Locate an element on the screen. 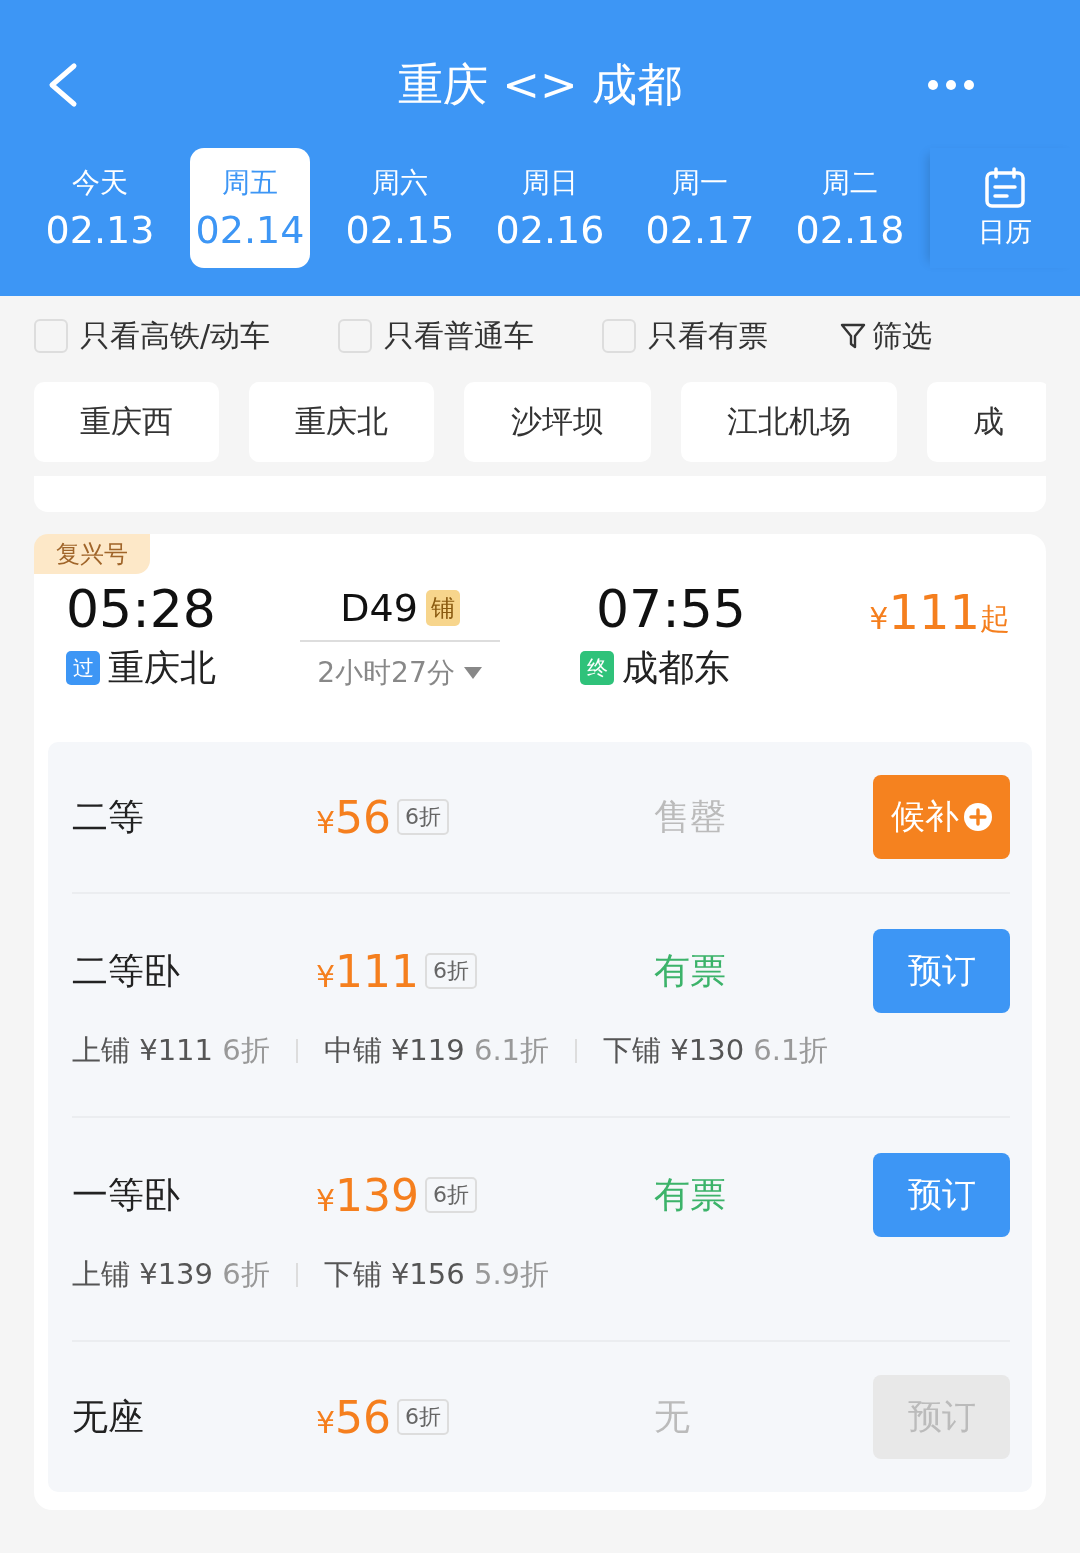 The width and height of the screenshot is (1080, 1553). arrival-time: 07:55 is located at coordinates (671, 610).